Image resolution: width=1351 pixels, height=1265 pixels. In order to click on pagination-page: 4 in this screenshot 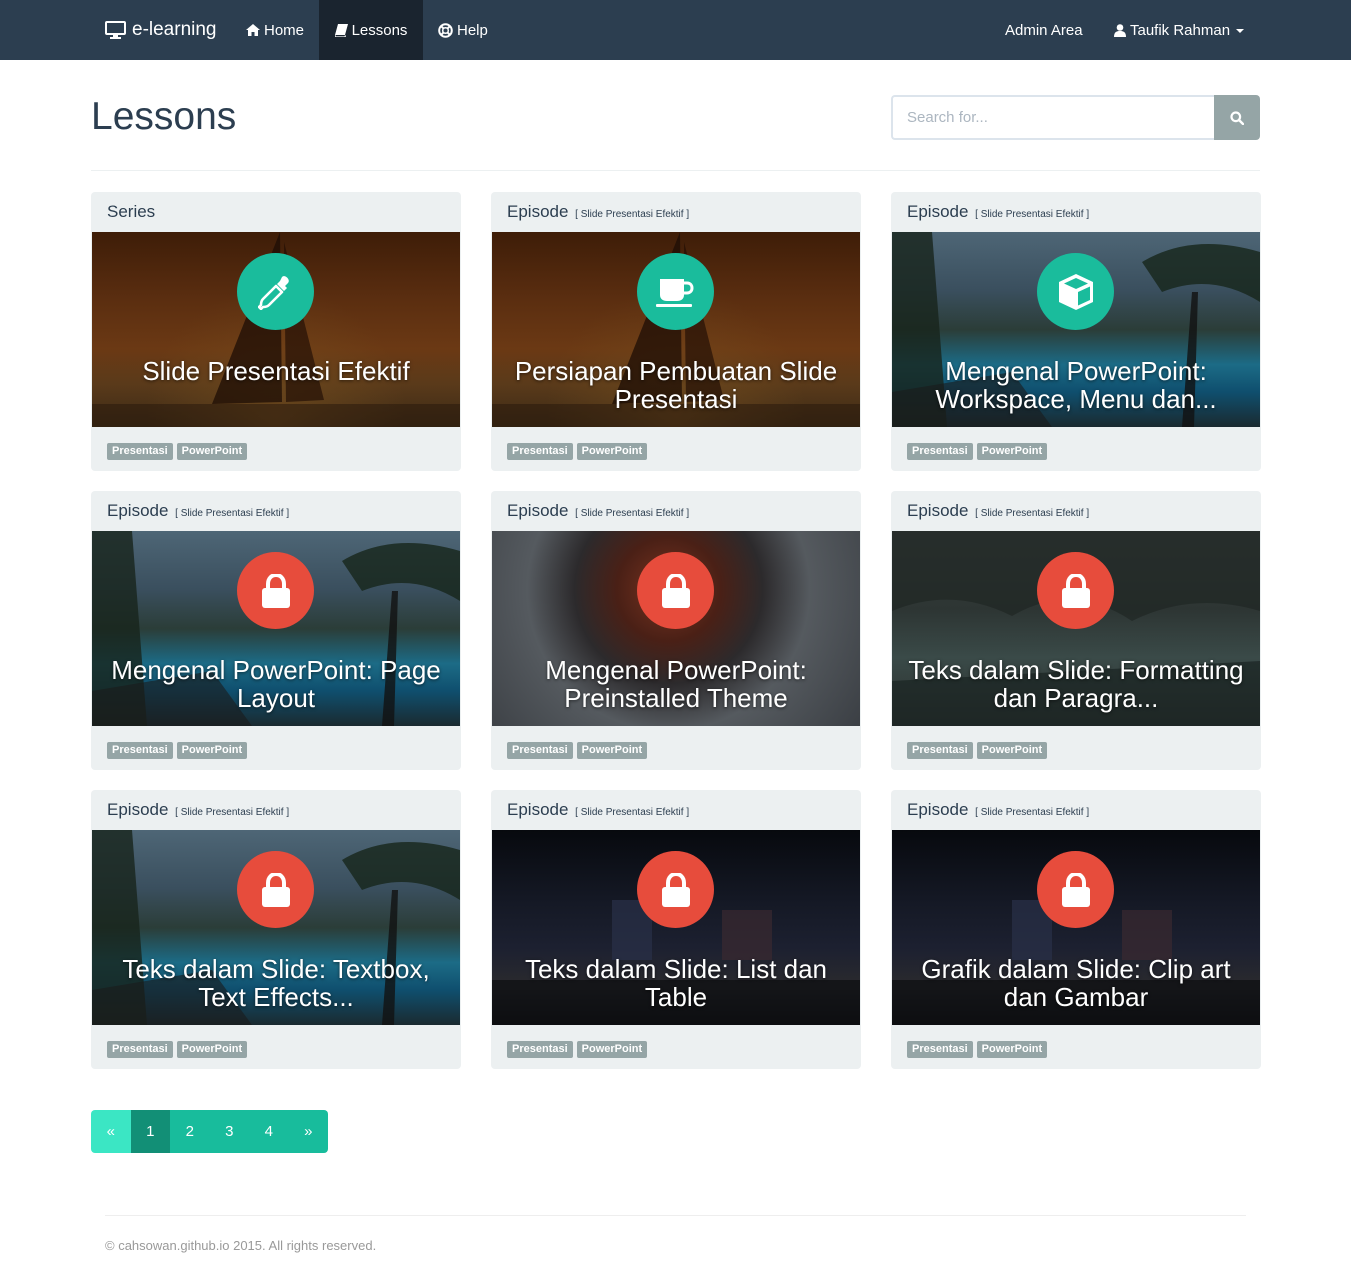, I will do `click(269, 1131)`.